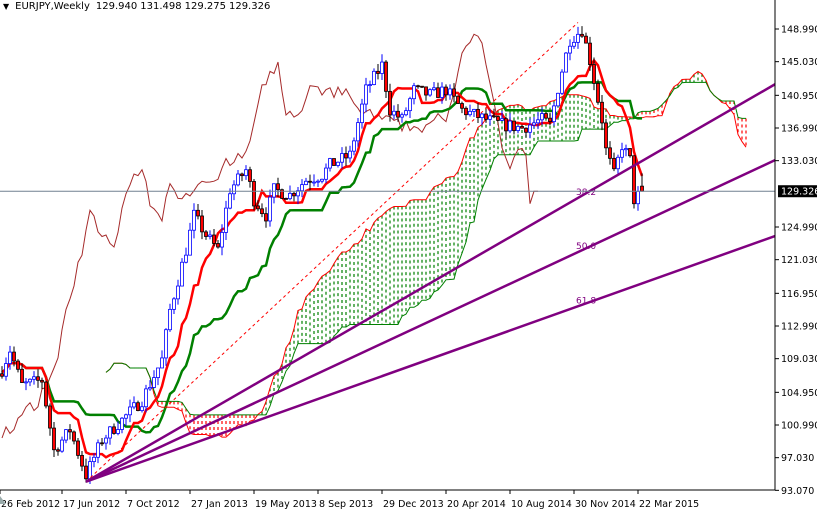 This screenshot has height=511, width=817. I want to click on ohlc-low: 129.275, so click(205, 6).